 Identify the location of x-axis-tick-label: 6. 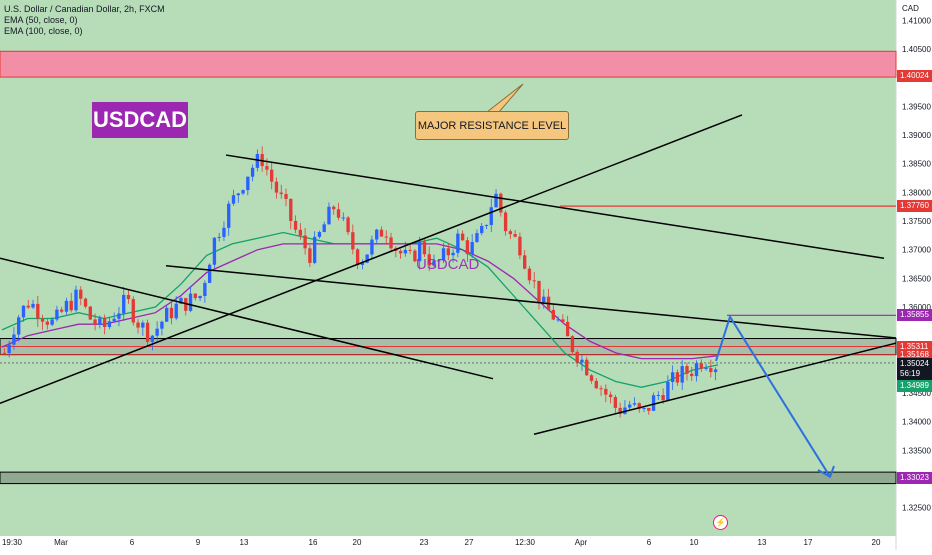
(649, 542).